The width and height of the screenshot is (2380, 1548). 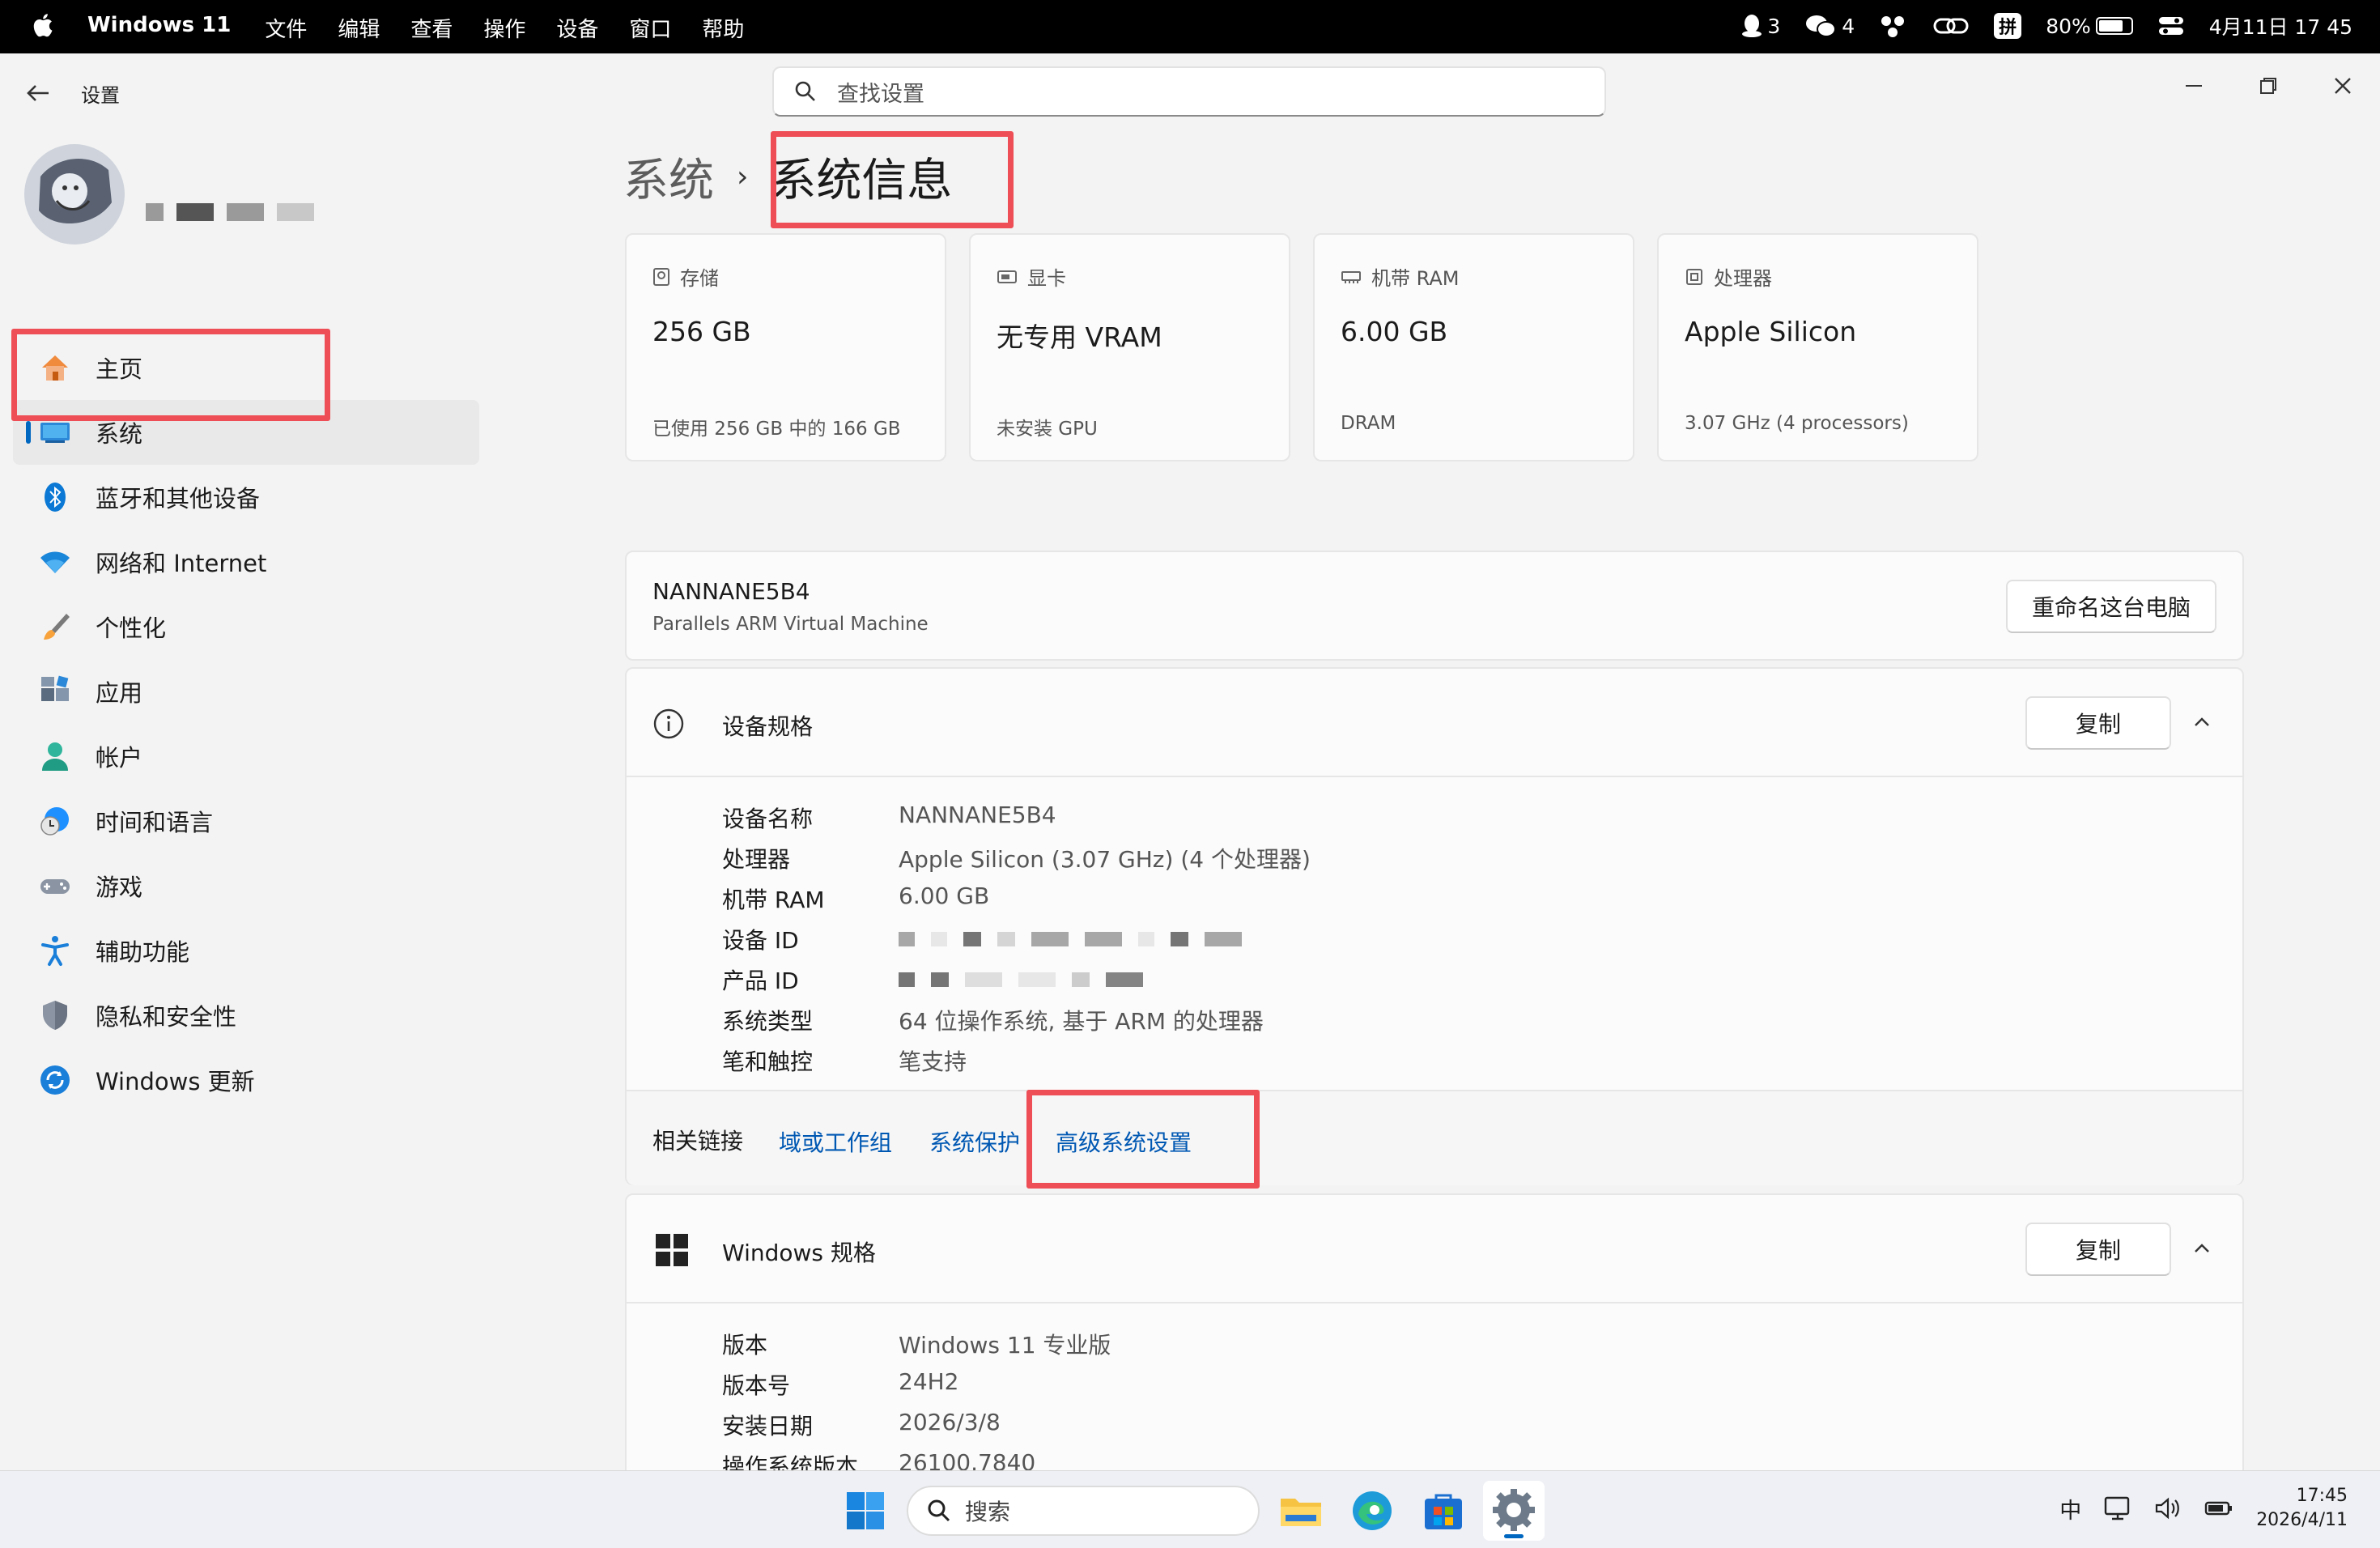 I want to click on highlight-page-title, so click(x=892, y=180).